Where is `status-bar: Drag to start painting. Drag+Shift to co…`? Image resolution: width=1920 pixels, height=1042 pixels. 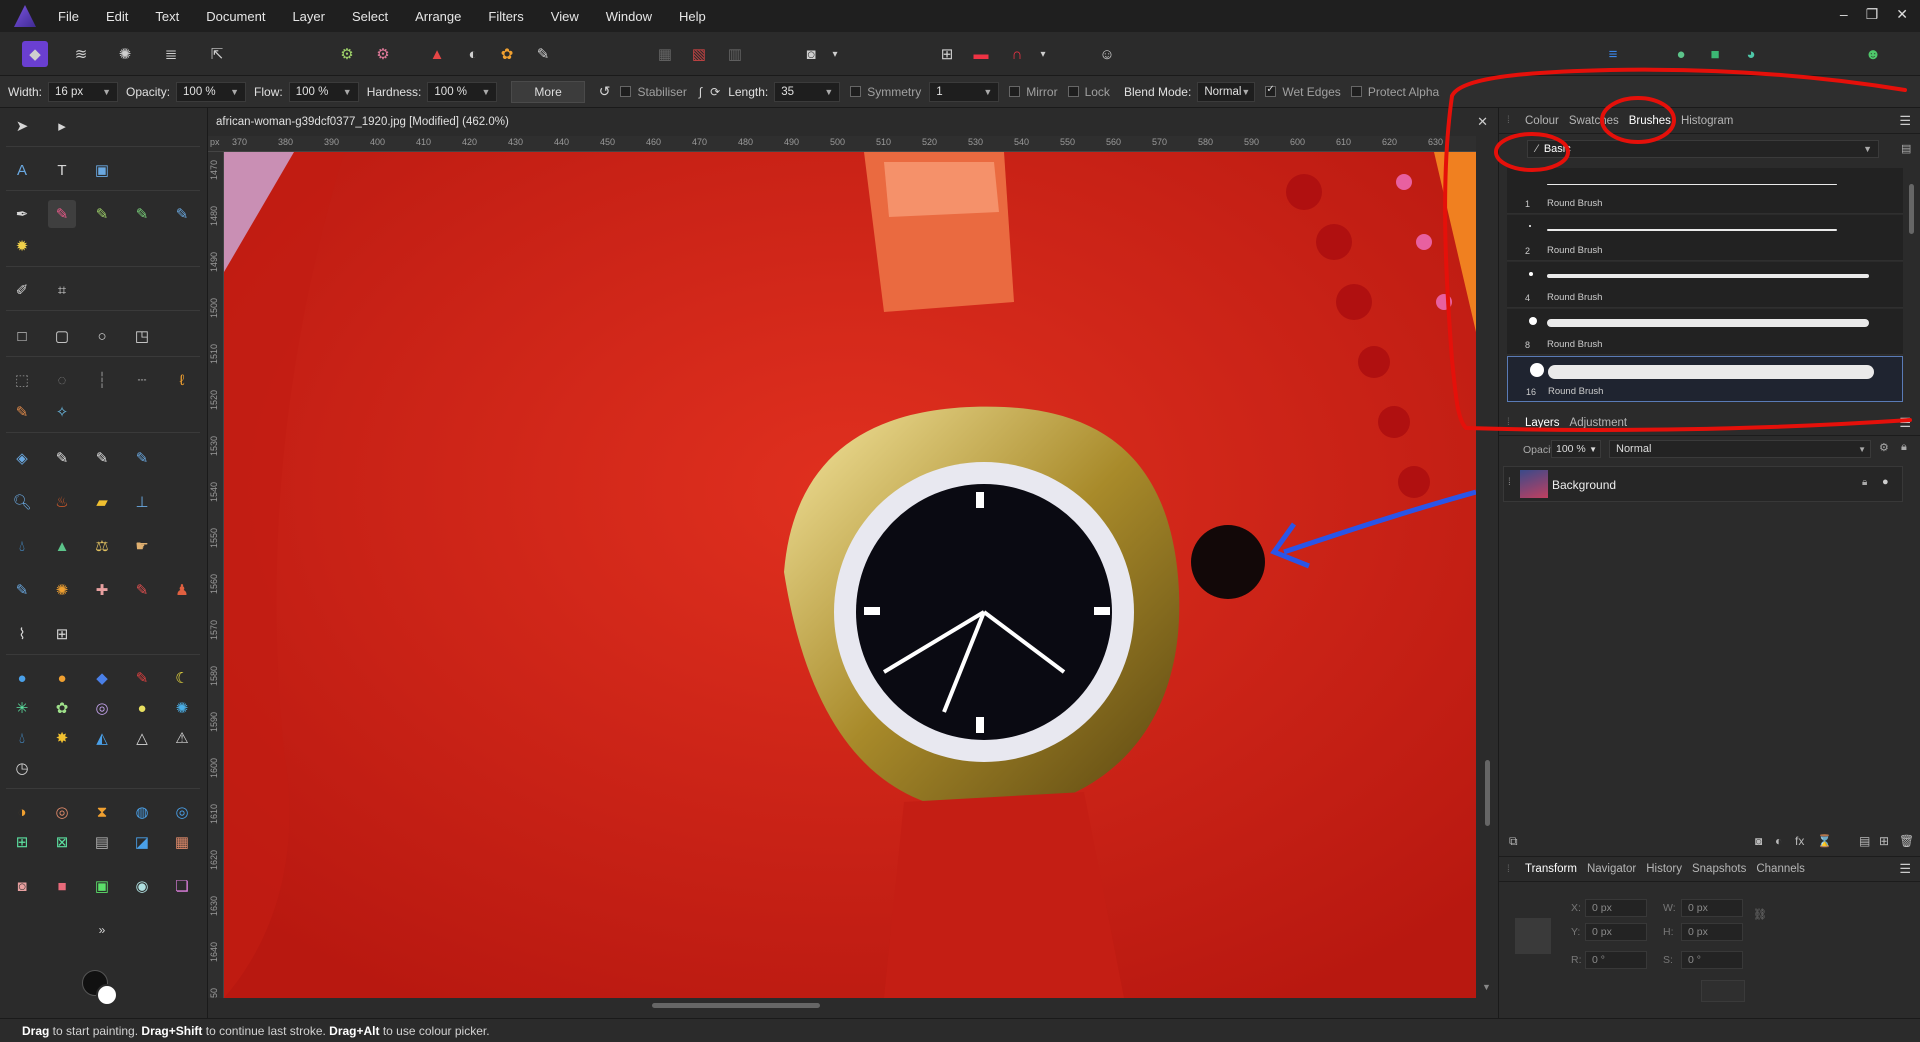 status-bar: Drag to start painting. Drag+Shift to co… is located at coordinates (960, 1030).